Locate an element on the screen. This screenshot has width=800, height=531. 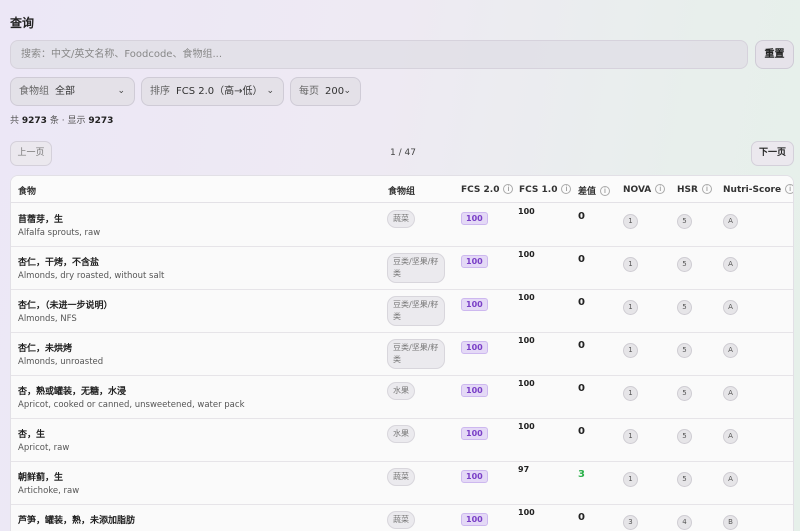
col-nova-label: NOVA is located at coordinates (637, 190).